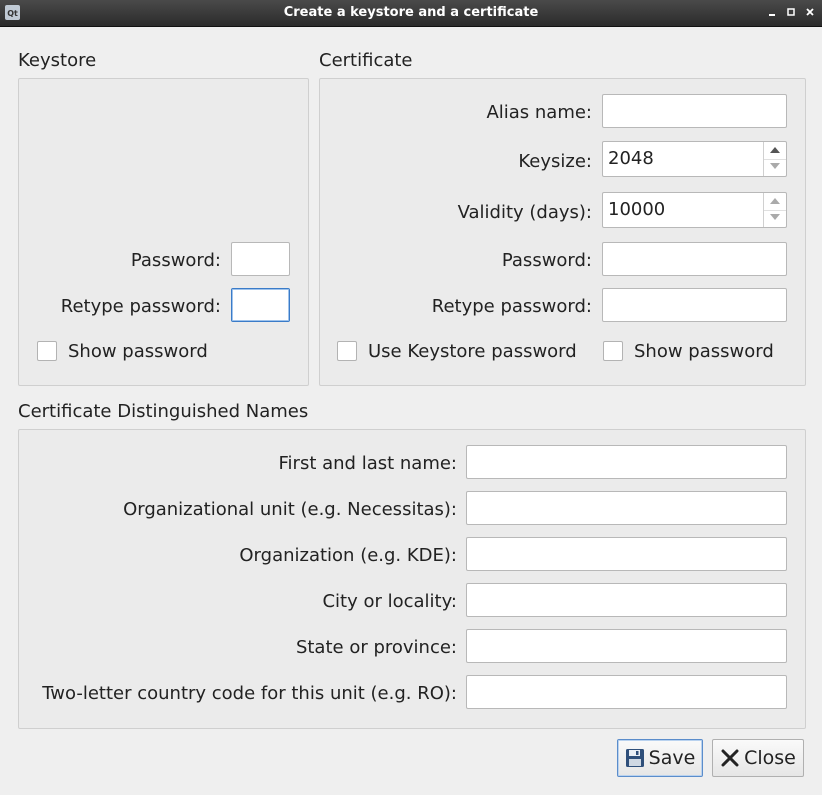 This screenshot has width=822, height=795. I want to click on keystore-group, so click(163, 232).